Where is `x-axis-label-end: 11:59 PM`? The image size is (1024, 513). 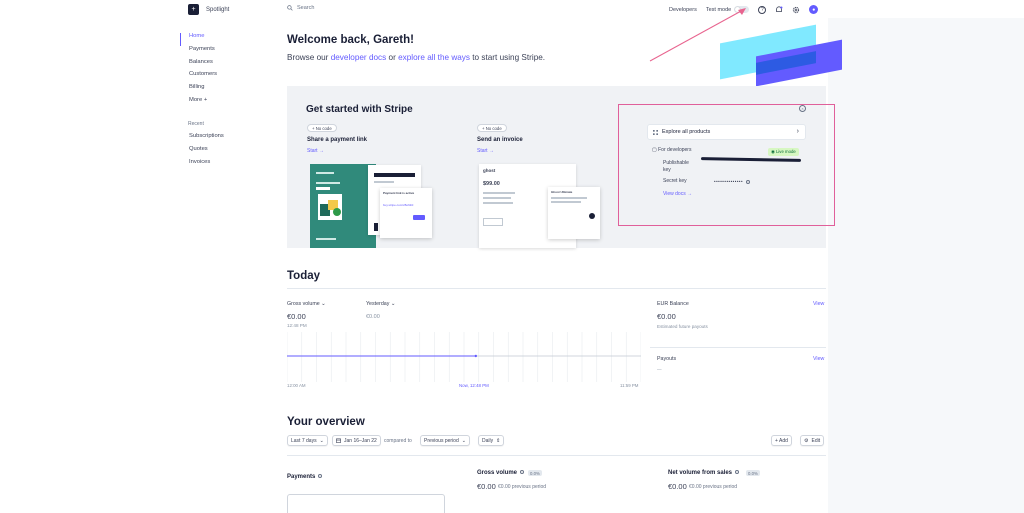
x-axis-label-end: 11:59 PM is located at coordinates (629, 385).